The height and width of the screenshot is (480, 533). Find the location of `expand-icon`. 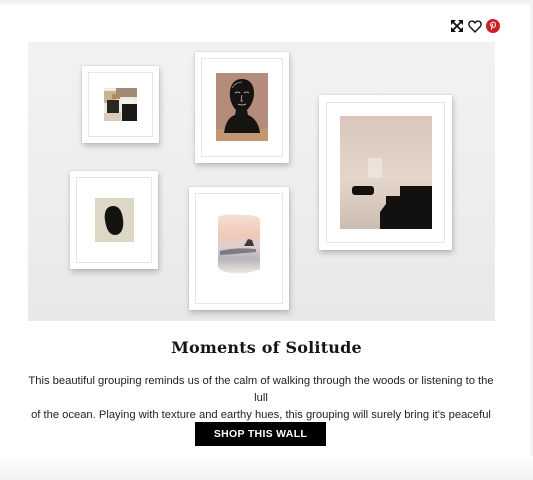

expand-icon is located at coordinates (456, 26).